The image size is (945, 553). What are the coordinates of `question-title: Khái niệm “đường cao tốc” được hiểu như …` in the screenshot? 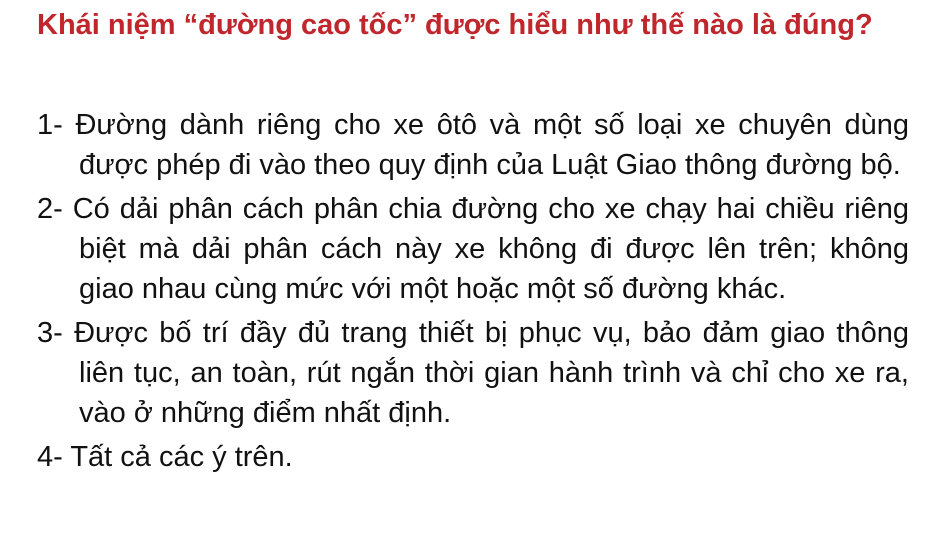 It's located at (455, 25).